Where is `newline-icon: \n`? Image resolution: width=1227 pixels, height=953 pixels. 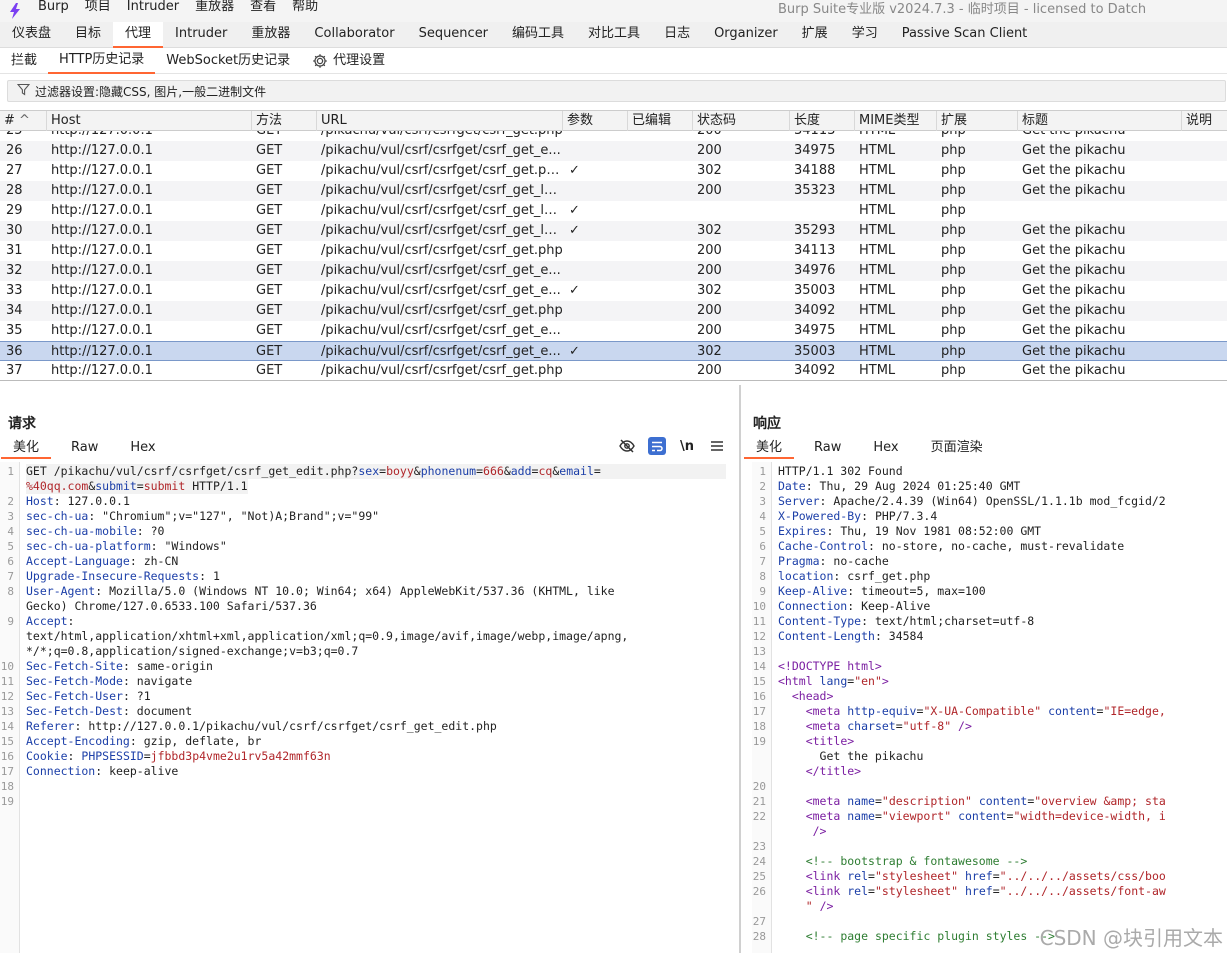
newline-icon: \n is located at coordinates (687, 446).